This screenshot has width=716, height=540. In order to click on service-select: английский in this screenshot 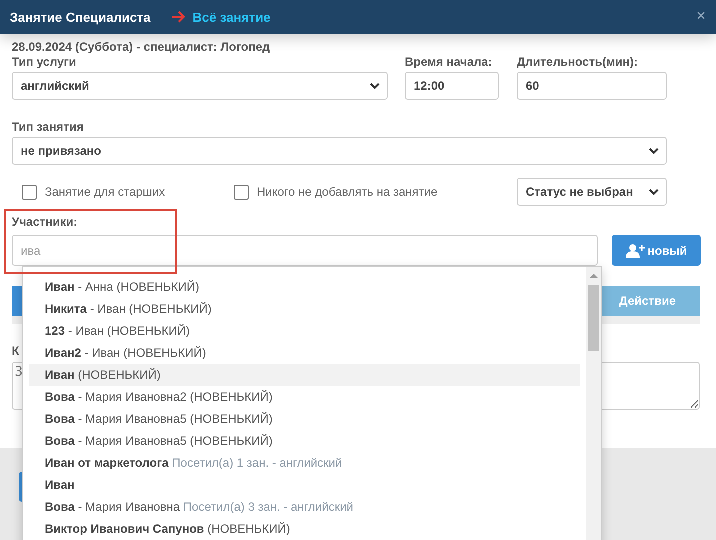, I will do `click(200, 86)`.